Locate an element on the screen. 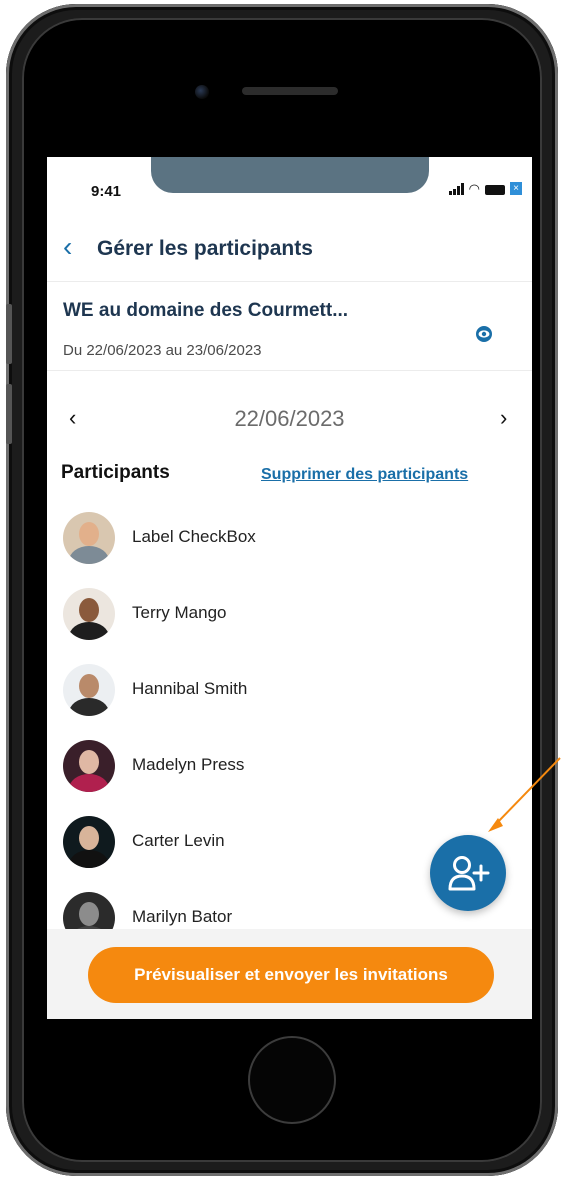 This screenshot has width=562, height=1179. annotation-arrow is located at coordinates (524, 794).